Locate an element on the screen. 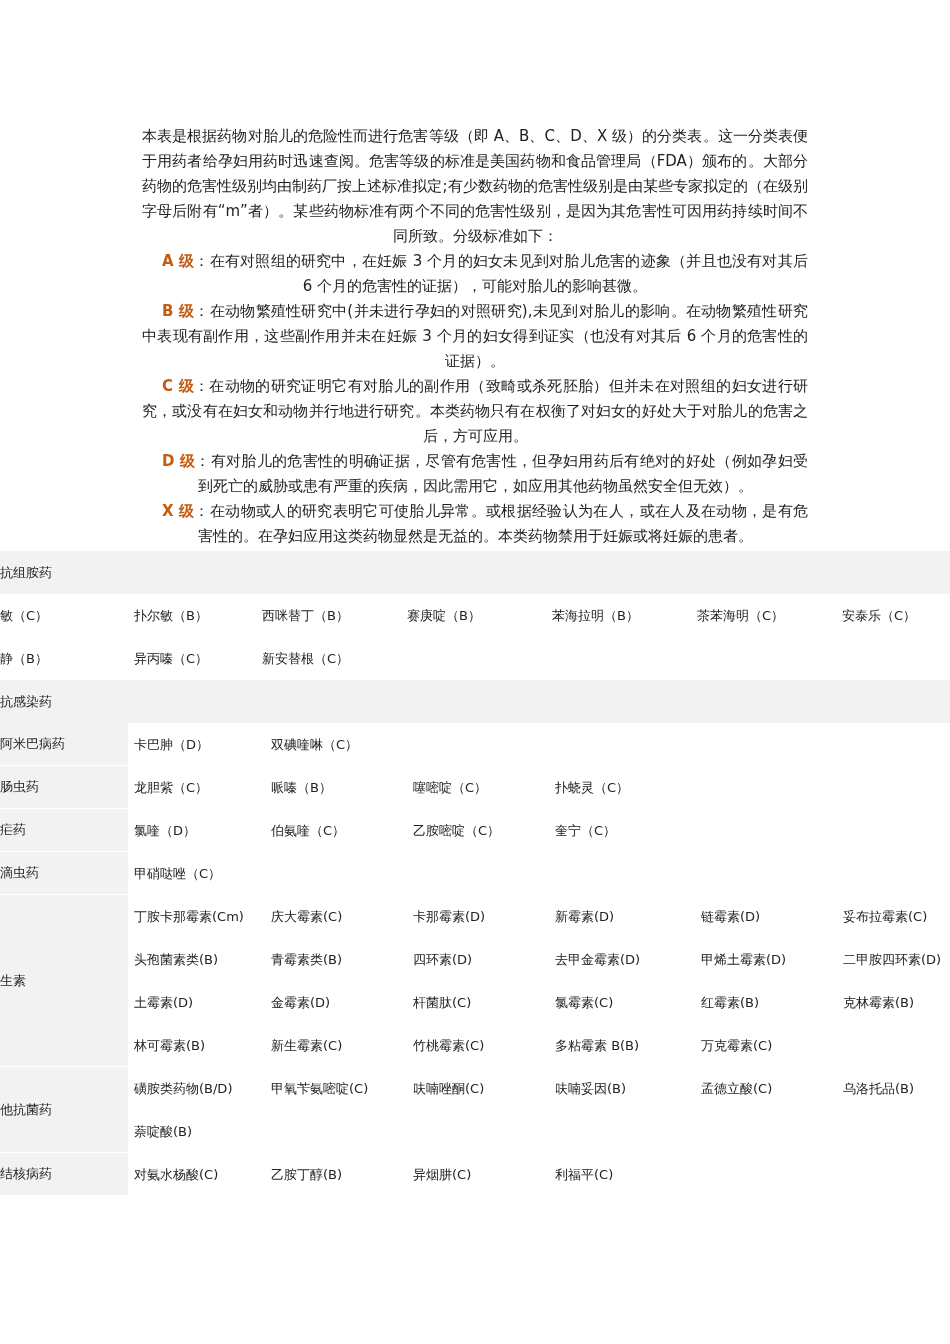 Image resolution: width=950 pixels, height=1344 pixels. drug-name: 异烟肼(C) is located at coordinates (442, 1174).